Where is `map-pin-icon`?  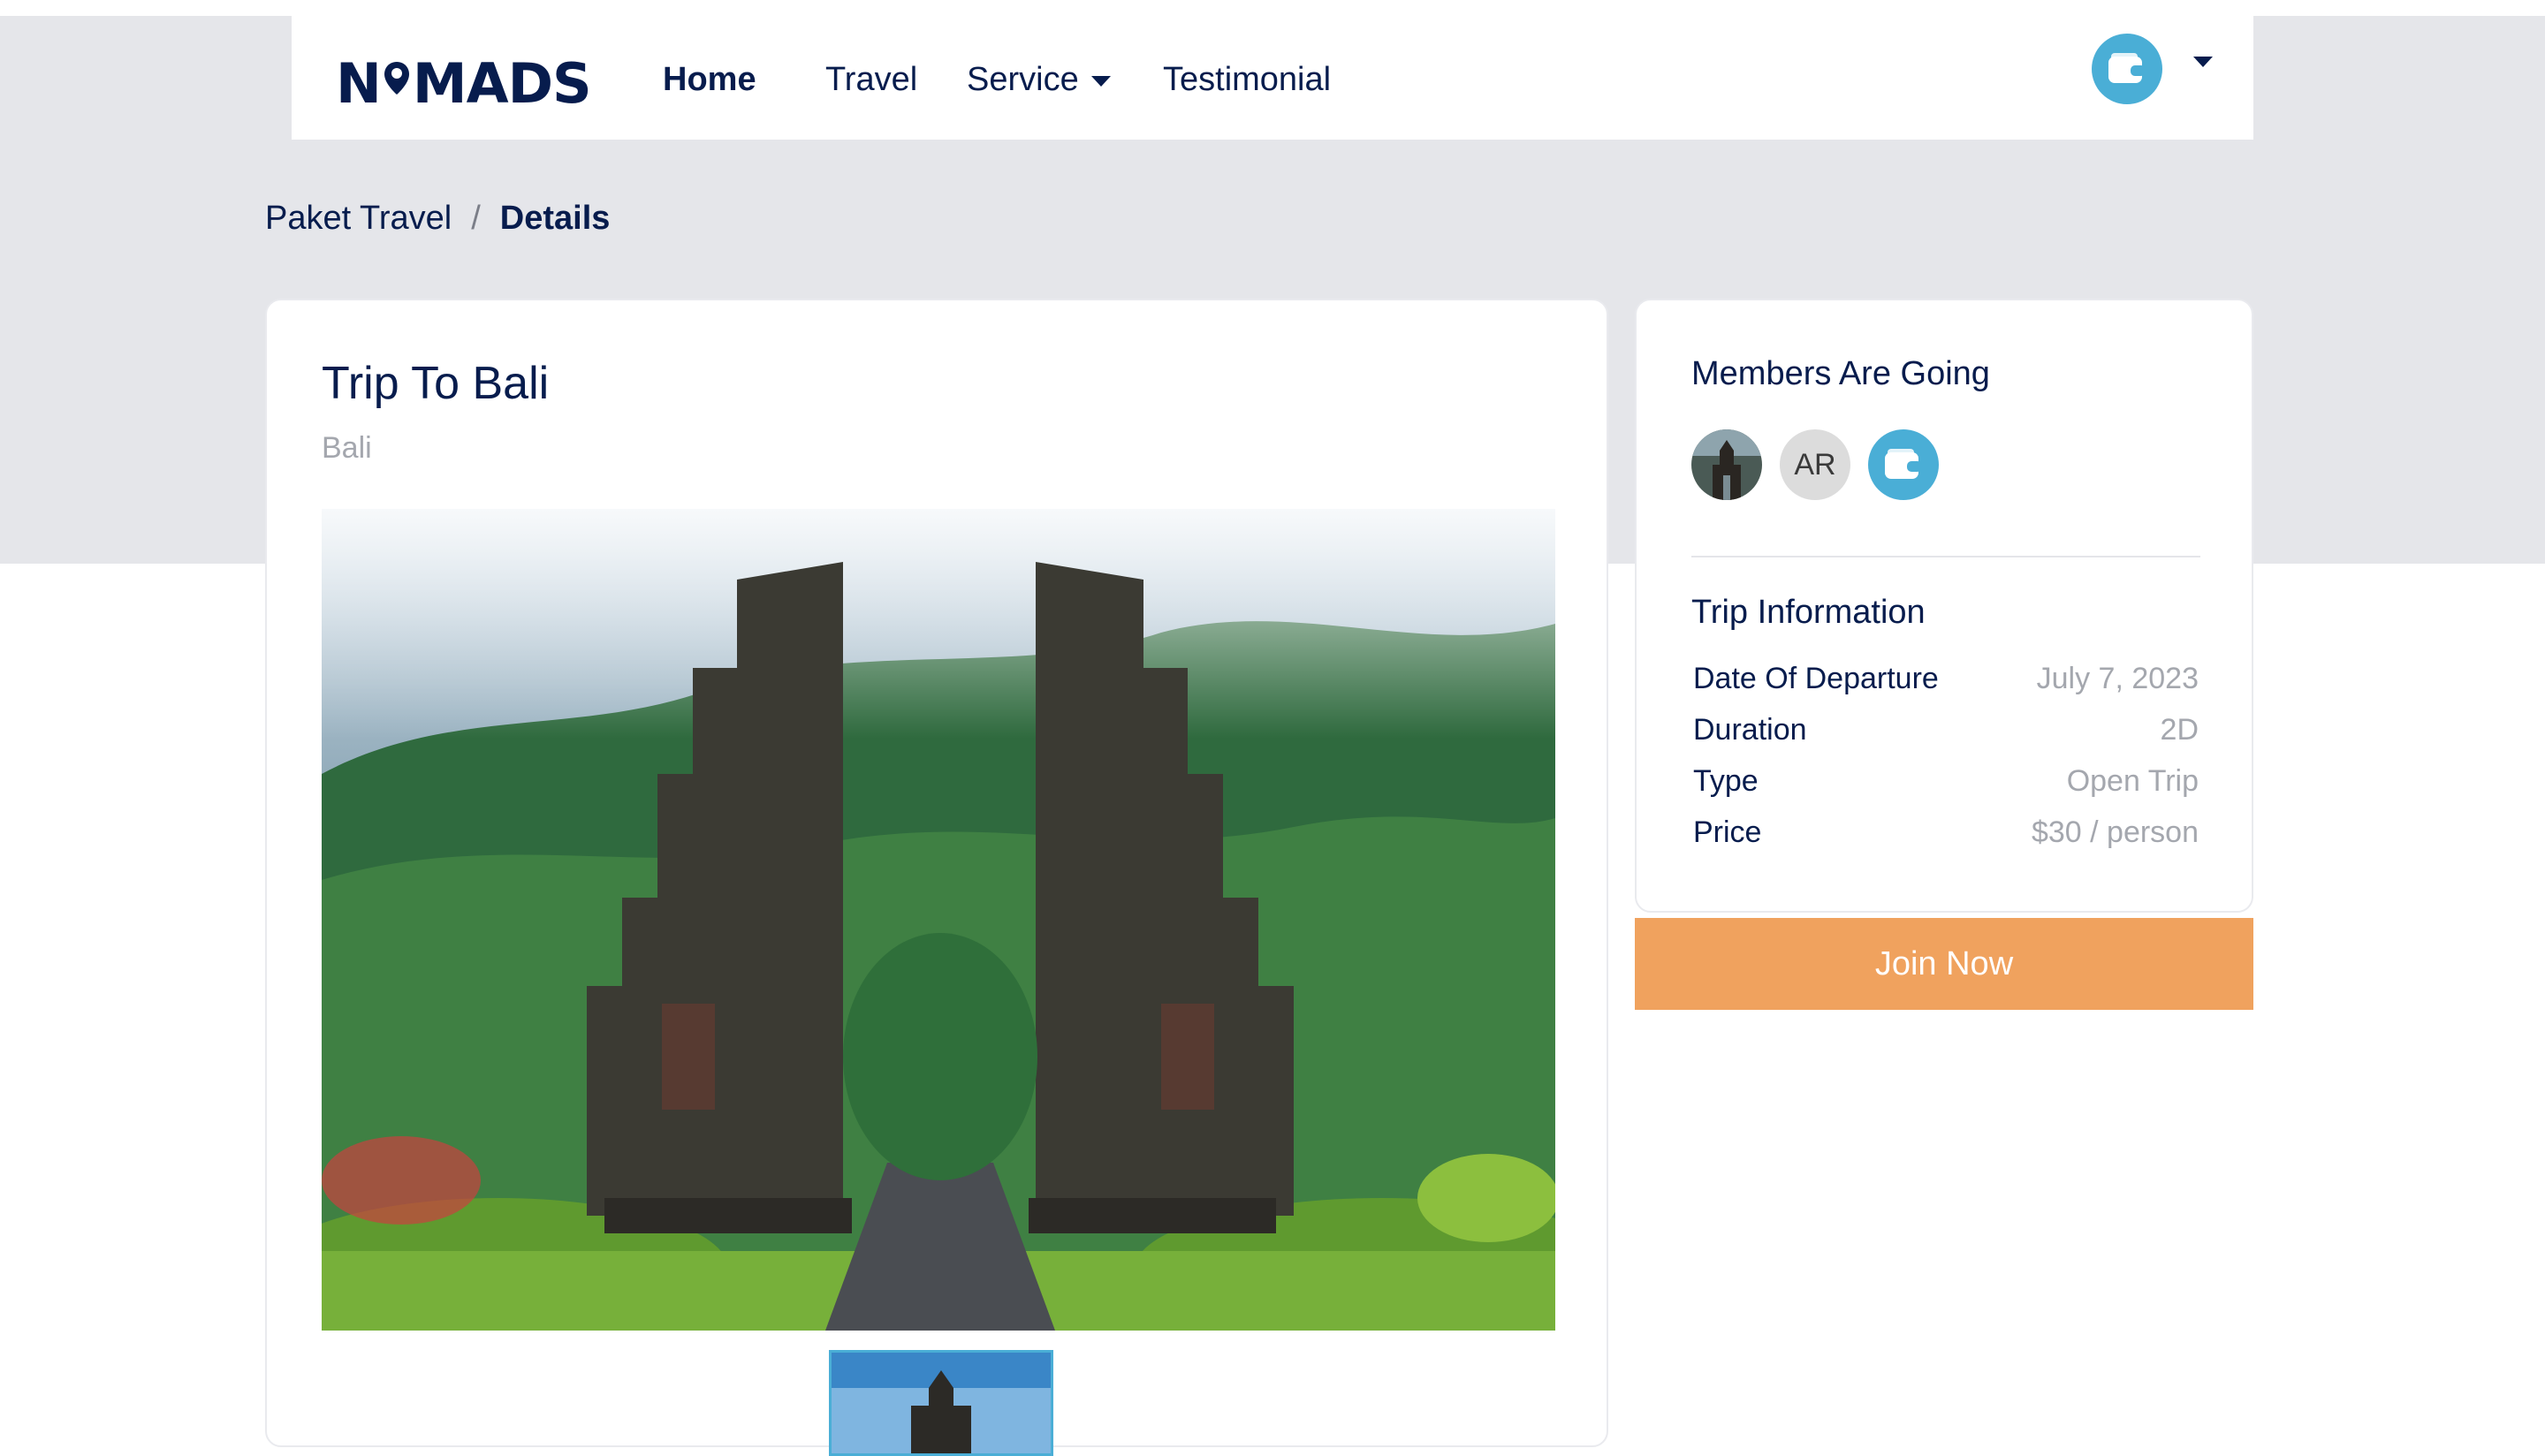 map-pin-icon is located at coordinates (396, 78).